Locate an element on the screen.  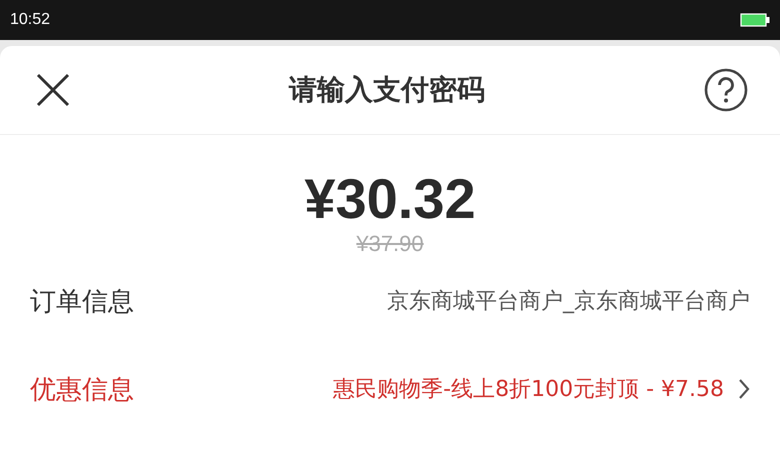
order-info: 京东商城平台商户_京东商城平台商户 is located at coordinates (568, 302).